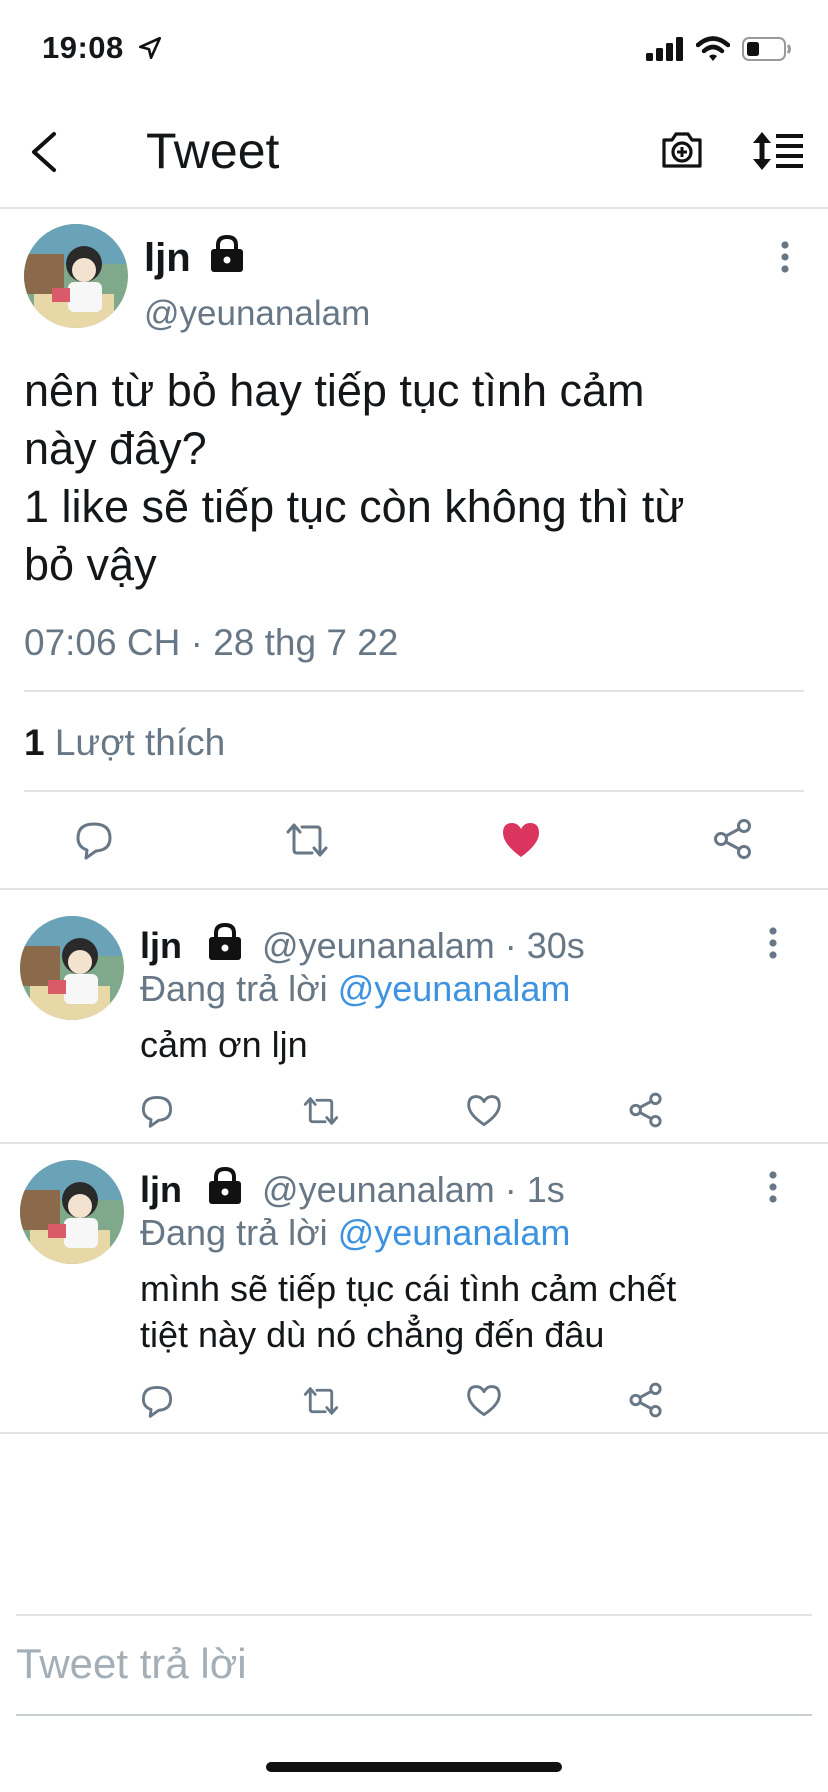 The image size is (828, 1792). I want to click on status-time: 19:08, so click(102, 48).